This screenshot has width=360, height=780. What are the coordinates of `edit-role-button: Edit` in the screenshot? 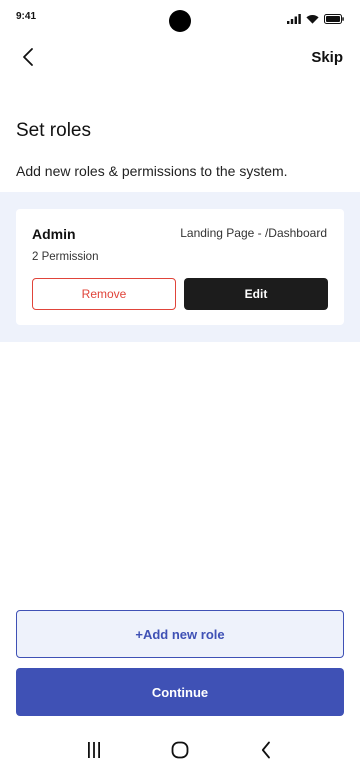 It's located at (256, 294).